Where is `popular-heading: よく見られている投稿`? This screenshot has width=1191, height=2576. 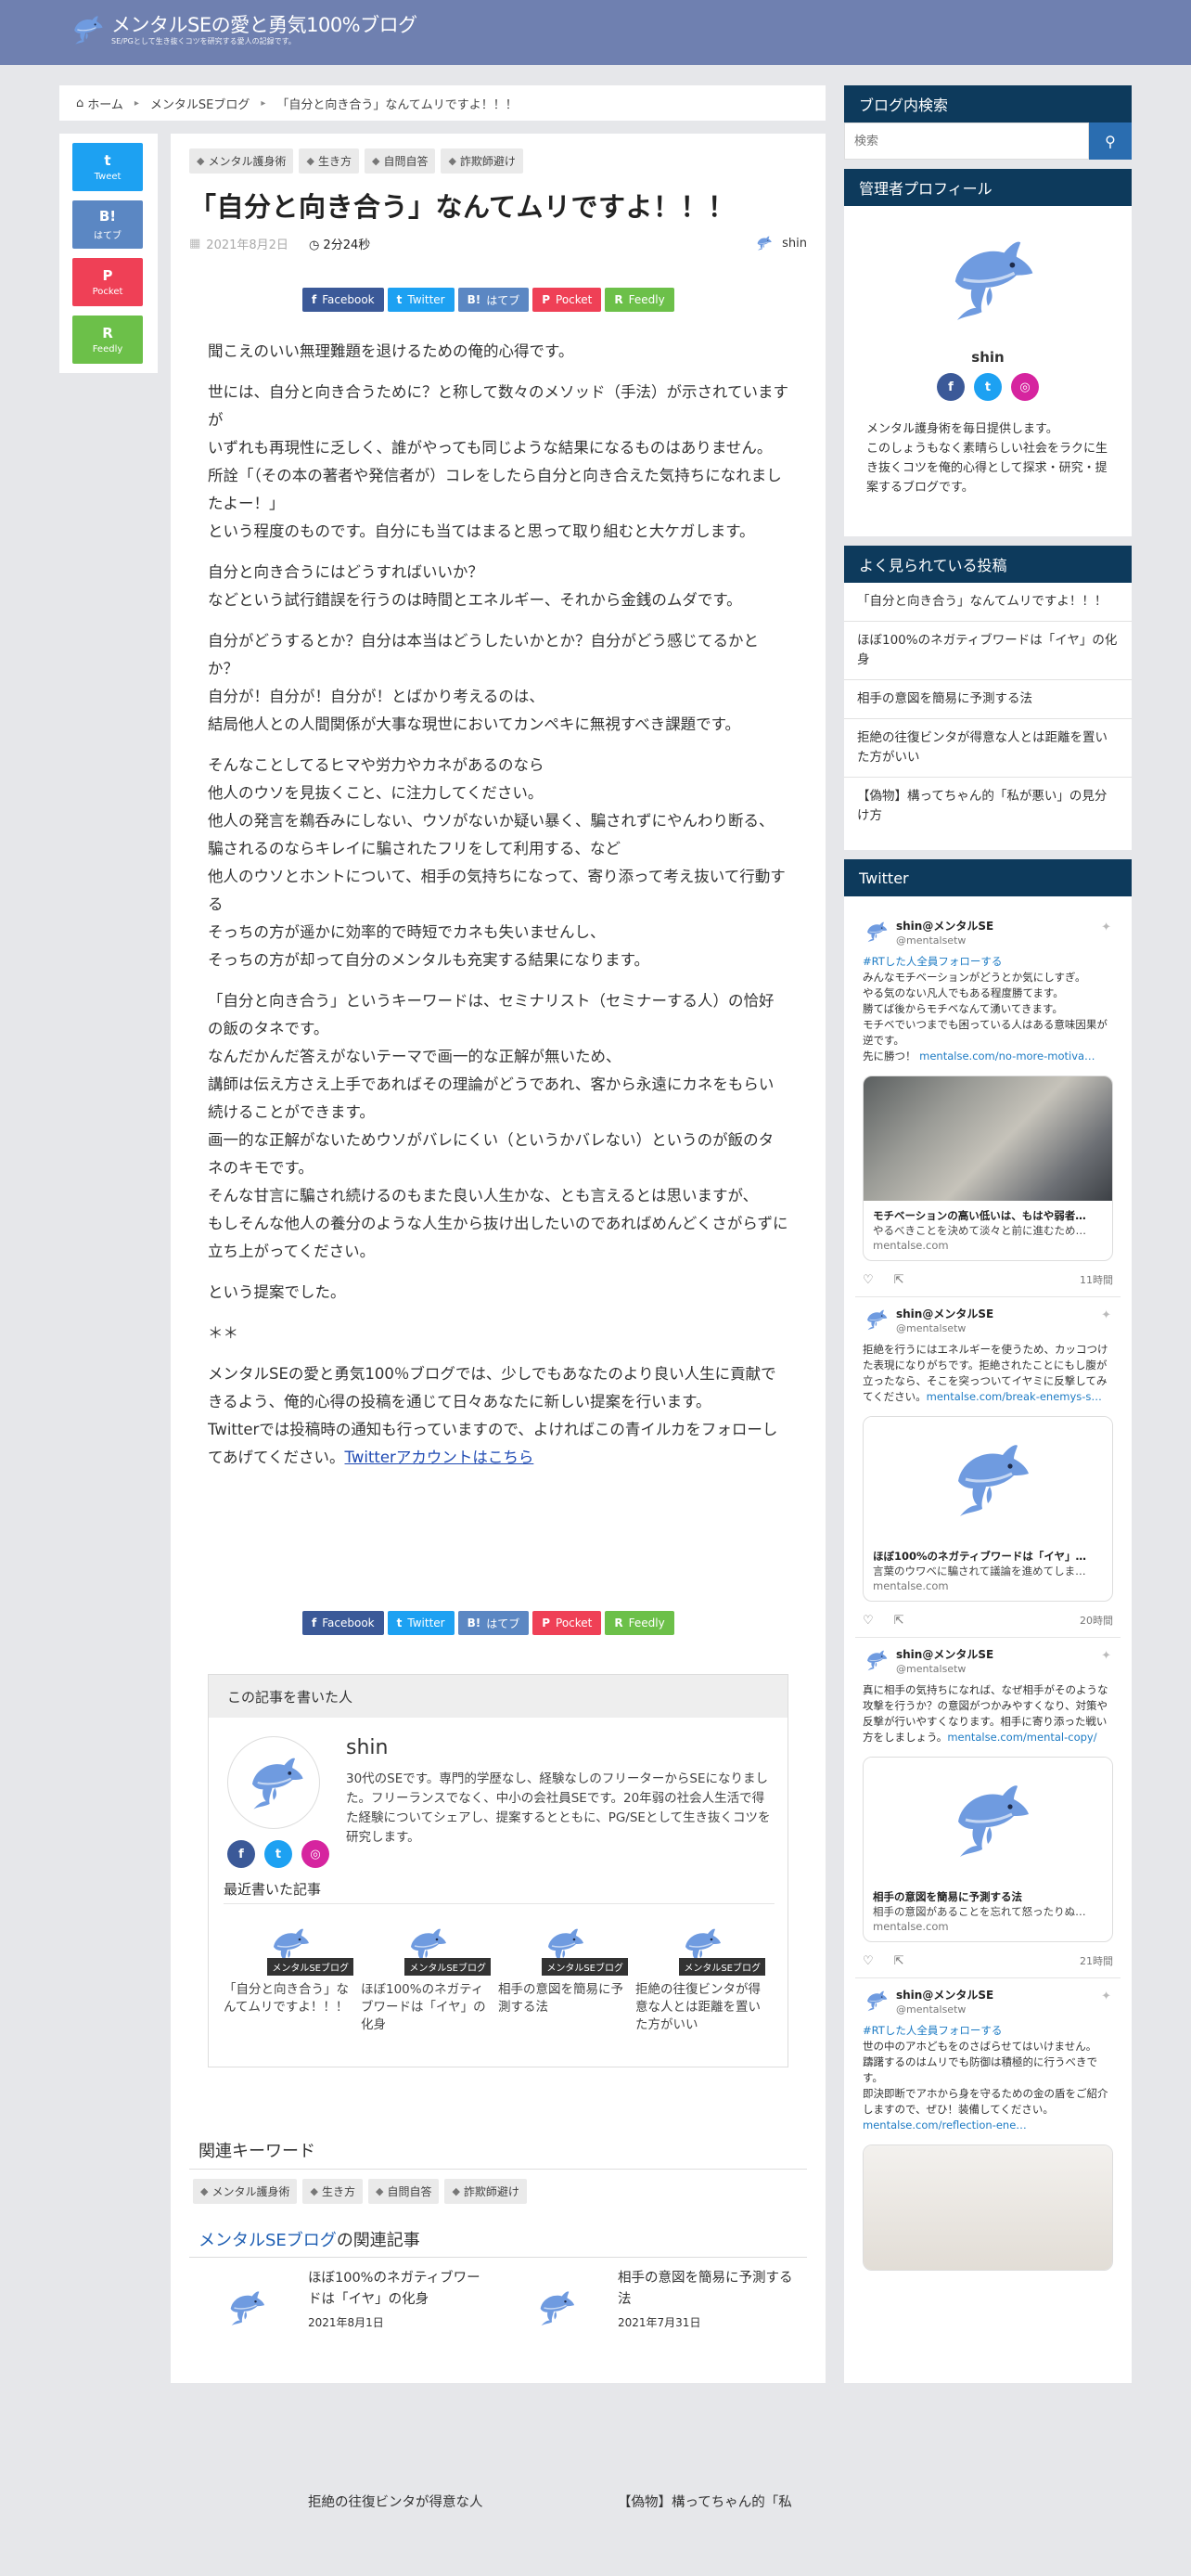 popular-heading: よく見られている投稿 is located at coordinates (988, 564).